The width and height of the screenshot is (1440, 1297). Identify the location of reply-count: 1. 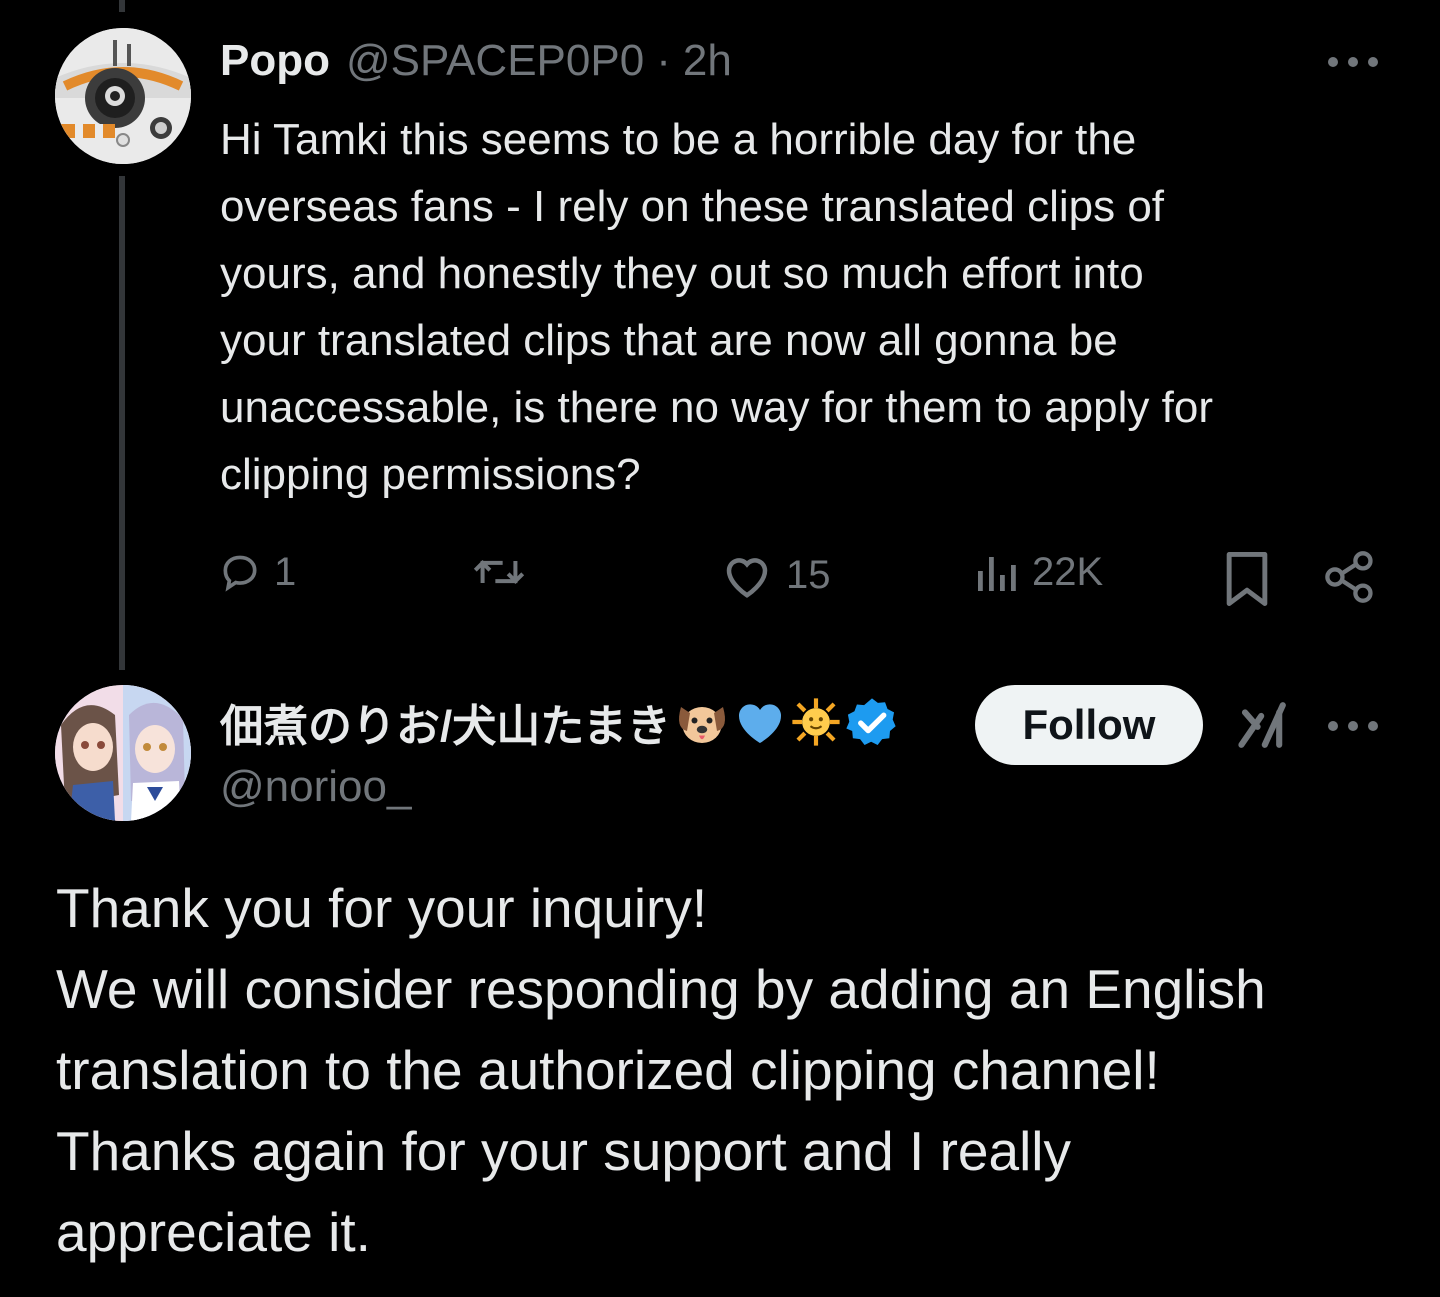
(285, 572).